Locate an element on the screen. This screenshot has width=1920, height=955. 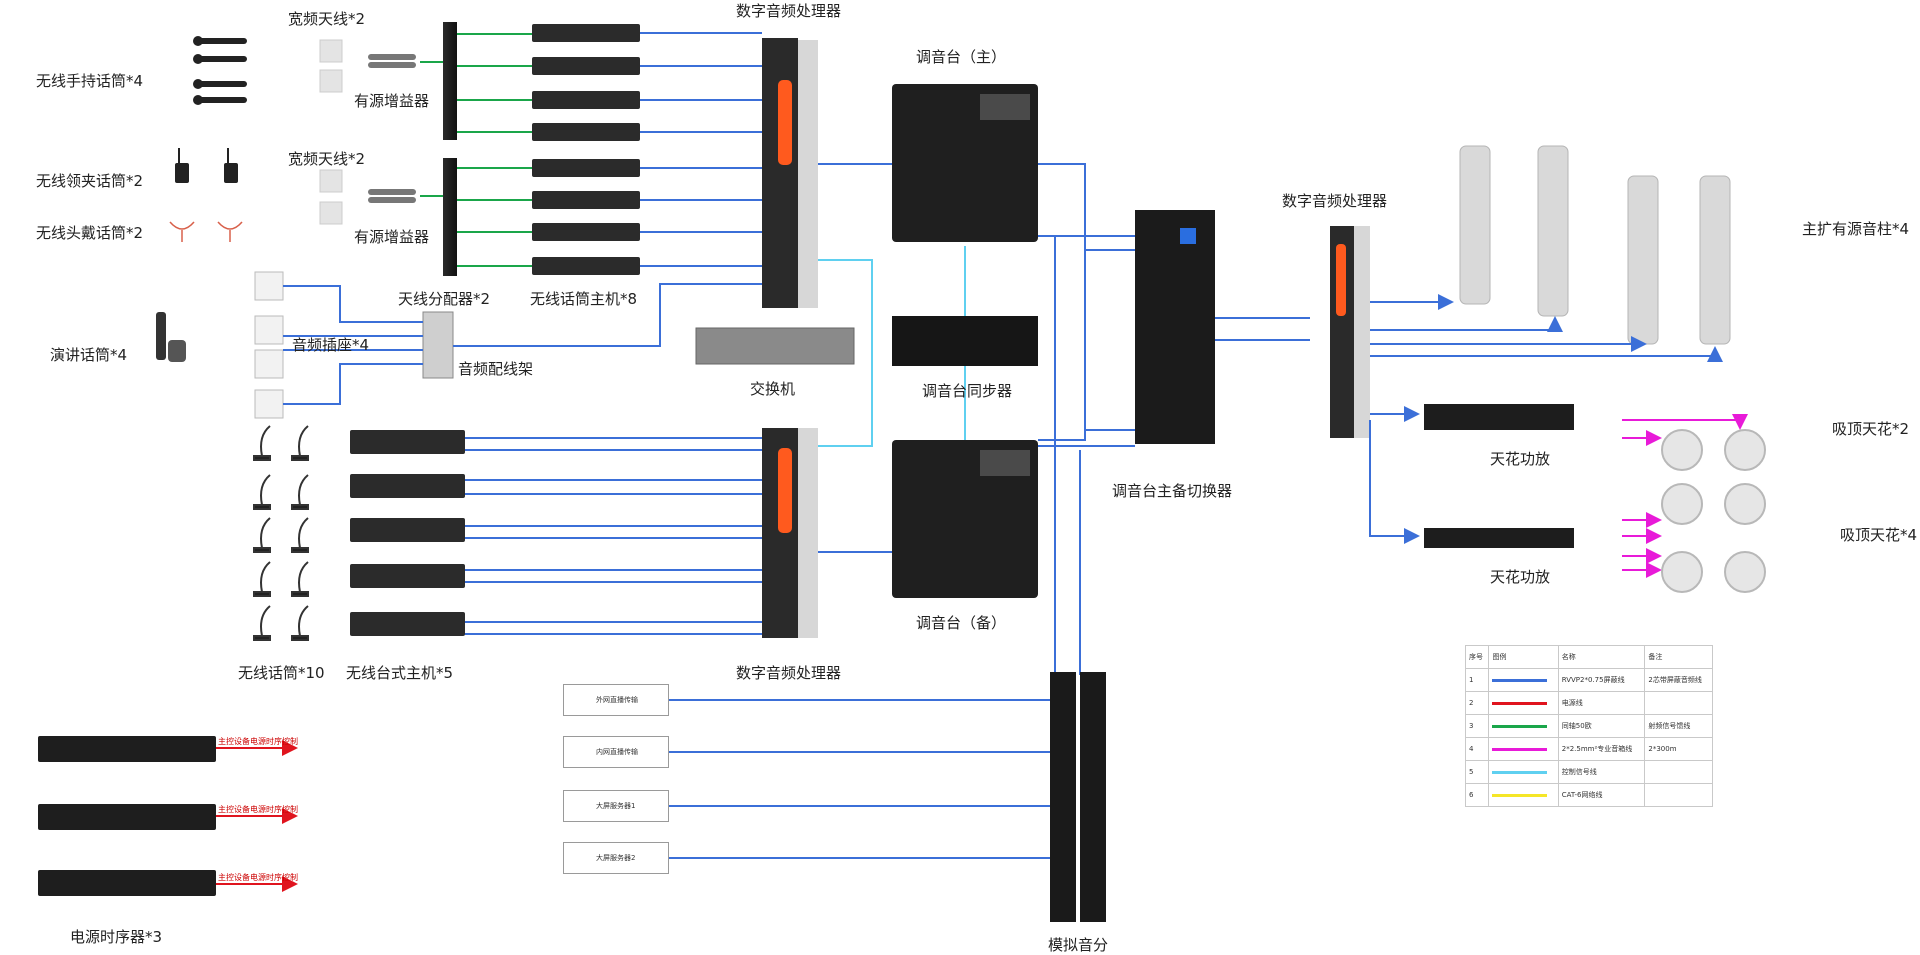
label-mixer-main: 调音台（主） is located at coordinates (961, 57).